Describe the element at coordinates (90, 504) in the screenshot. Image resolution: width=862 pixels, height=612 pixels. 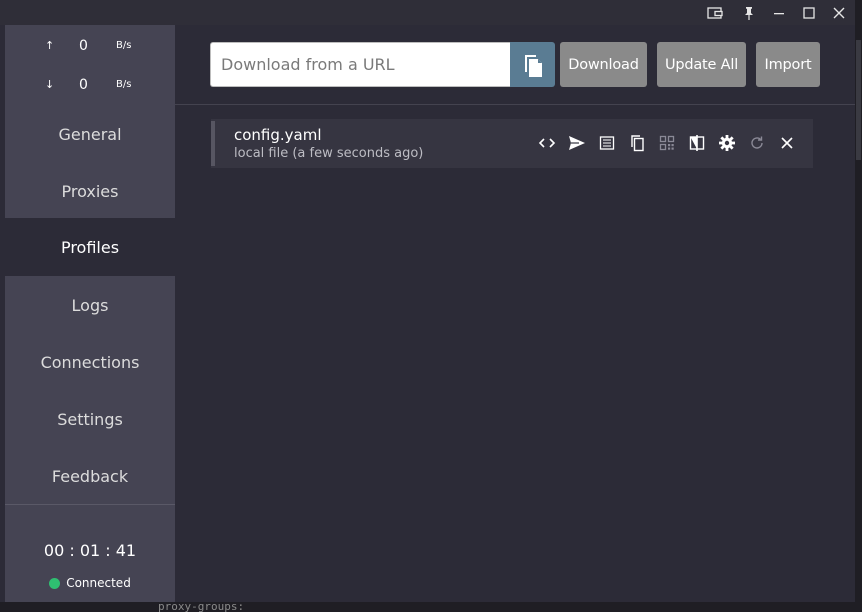
I see `sidebar-divider` at that location.